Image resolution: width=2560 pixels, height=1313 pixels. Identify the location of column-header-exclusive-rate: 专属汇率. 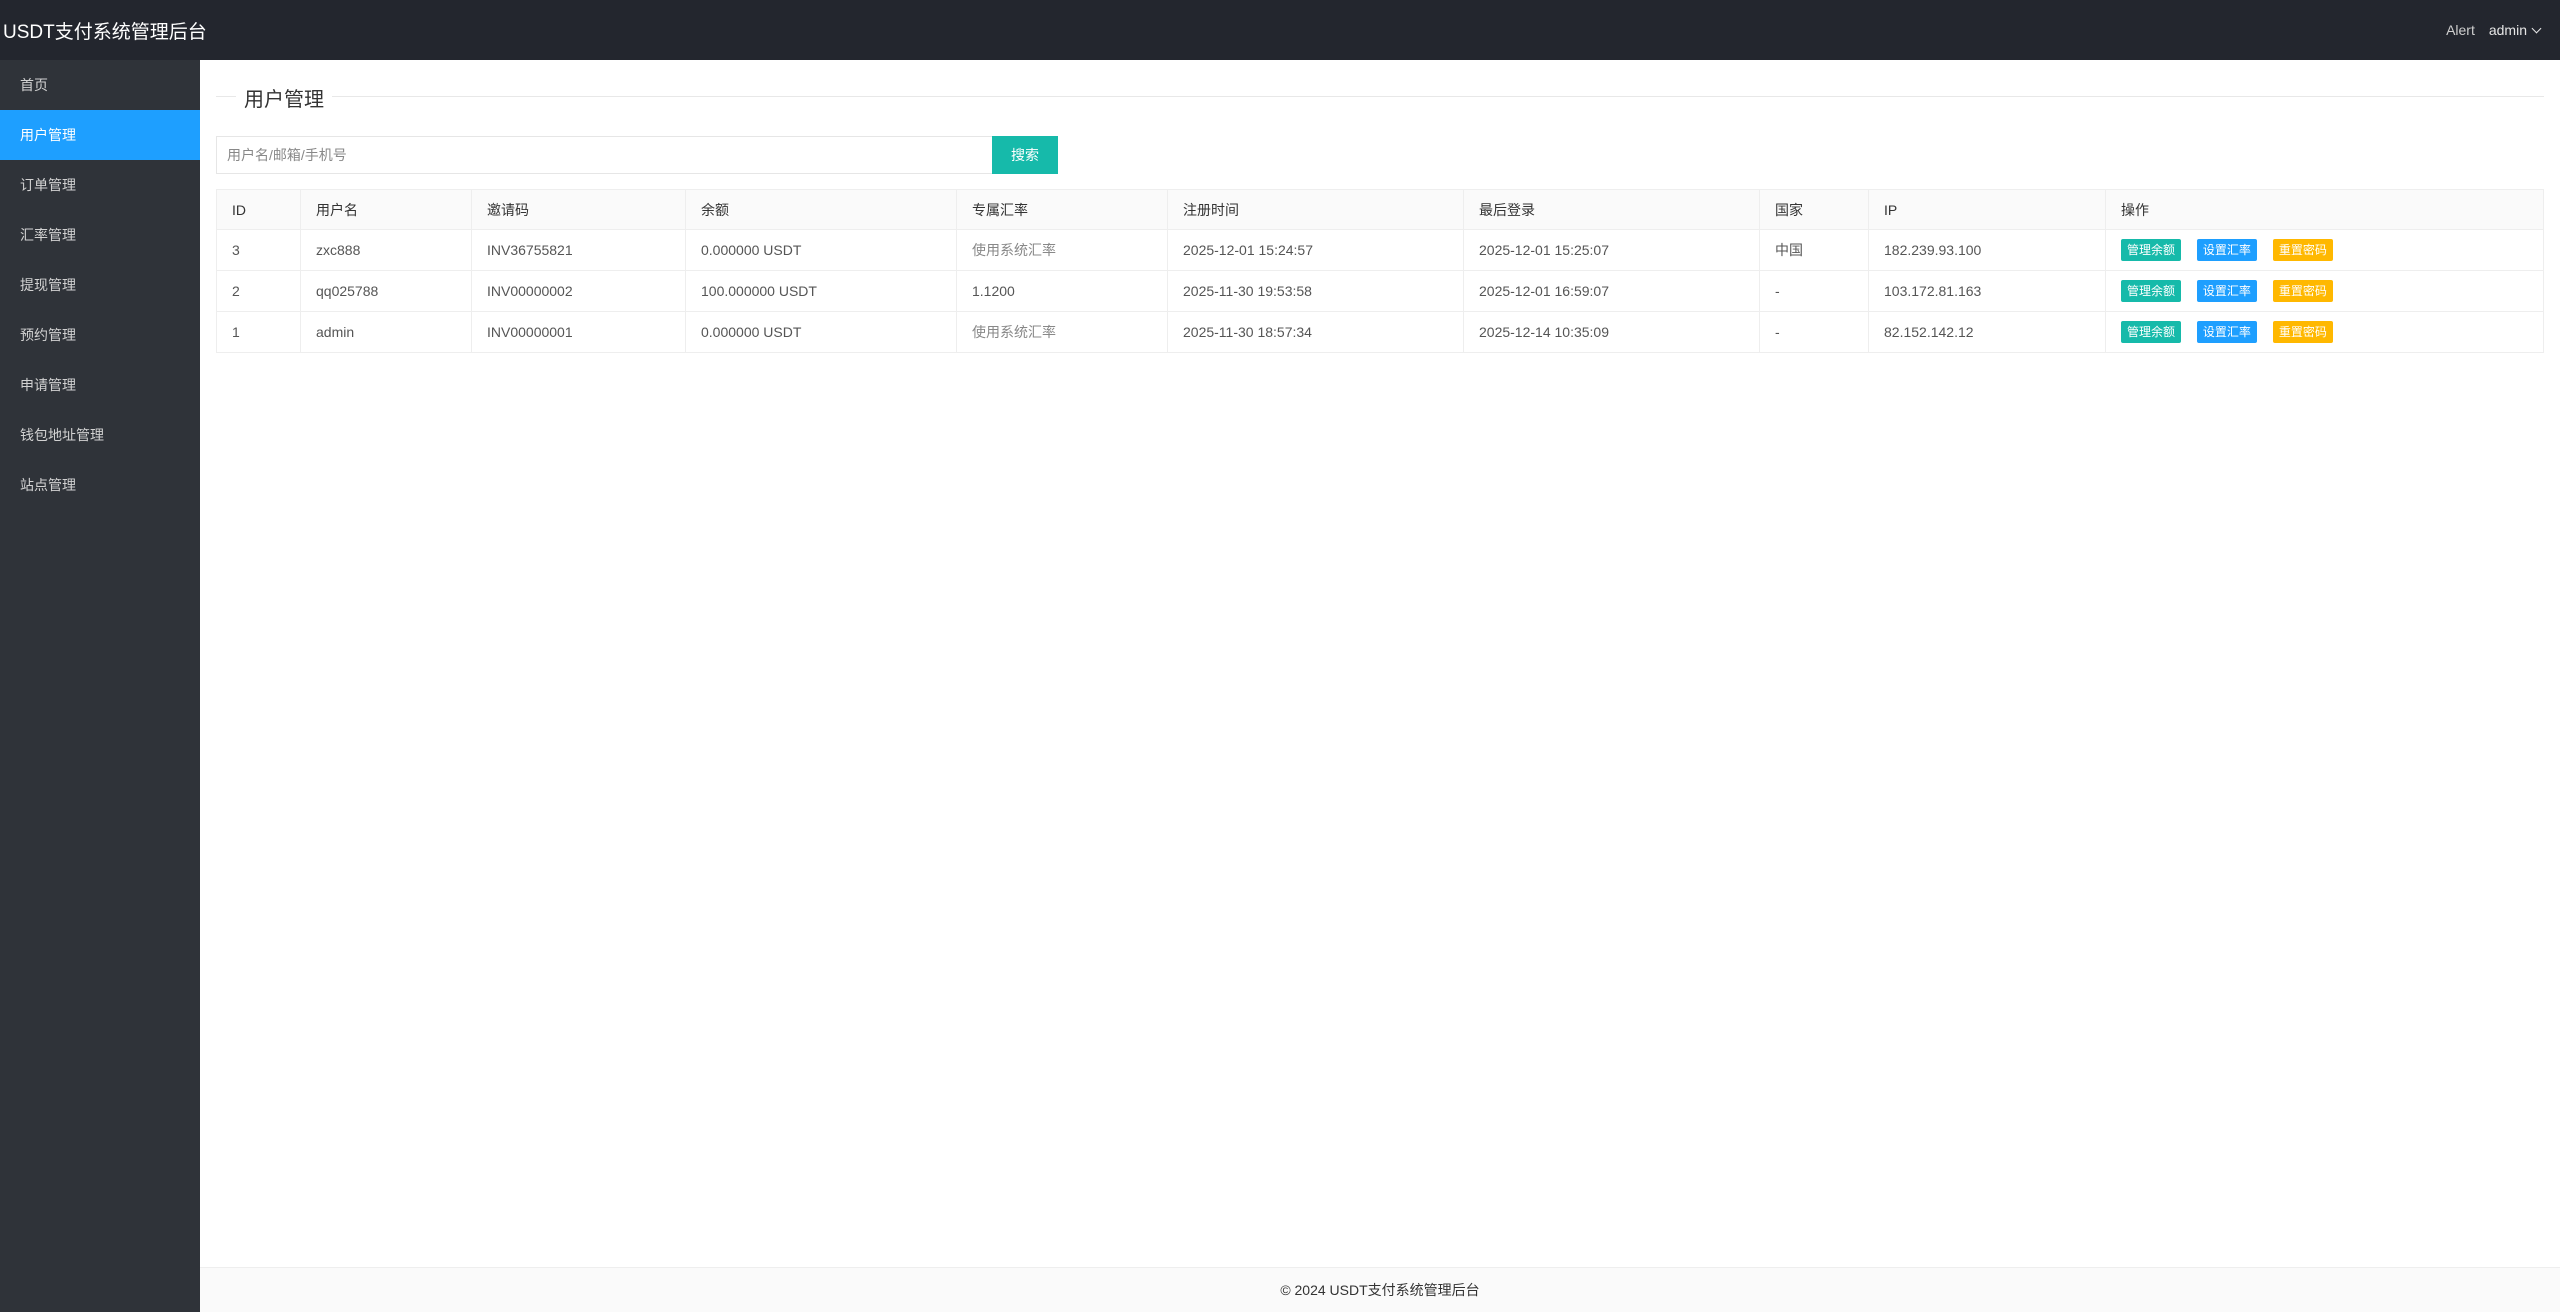
(1062, 209).